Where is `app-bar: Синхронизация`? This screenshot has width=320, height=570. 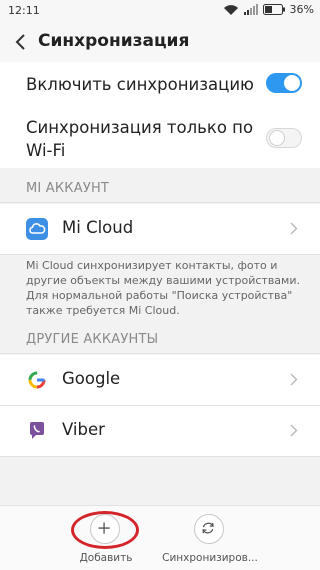 app-bar: Синхронизация is located at coordinates (160, 42).